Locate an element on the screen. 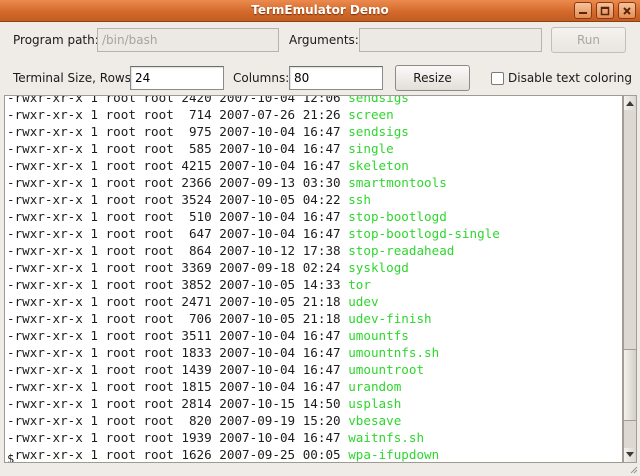  scroll-up-button is located at coordinates (630, 103).